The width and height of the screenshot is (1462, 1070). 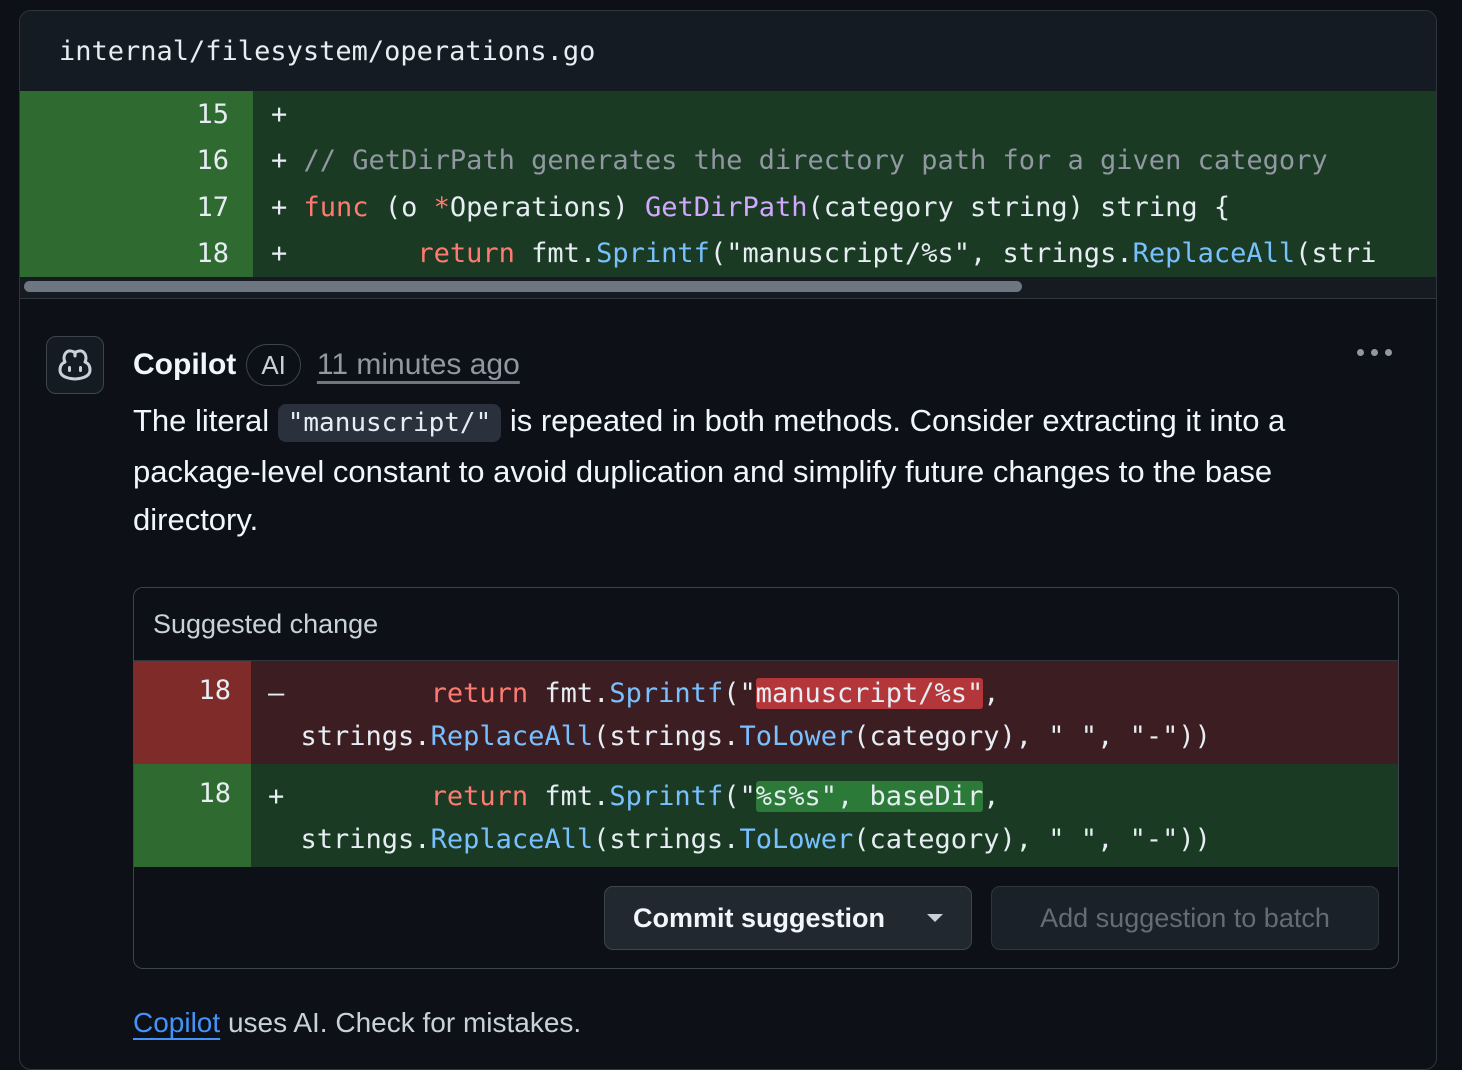 I want to click on horizontal-scrollbar, so click(x=728, y=288).